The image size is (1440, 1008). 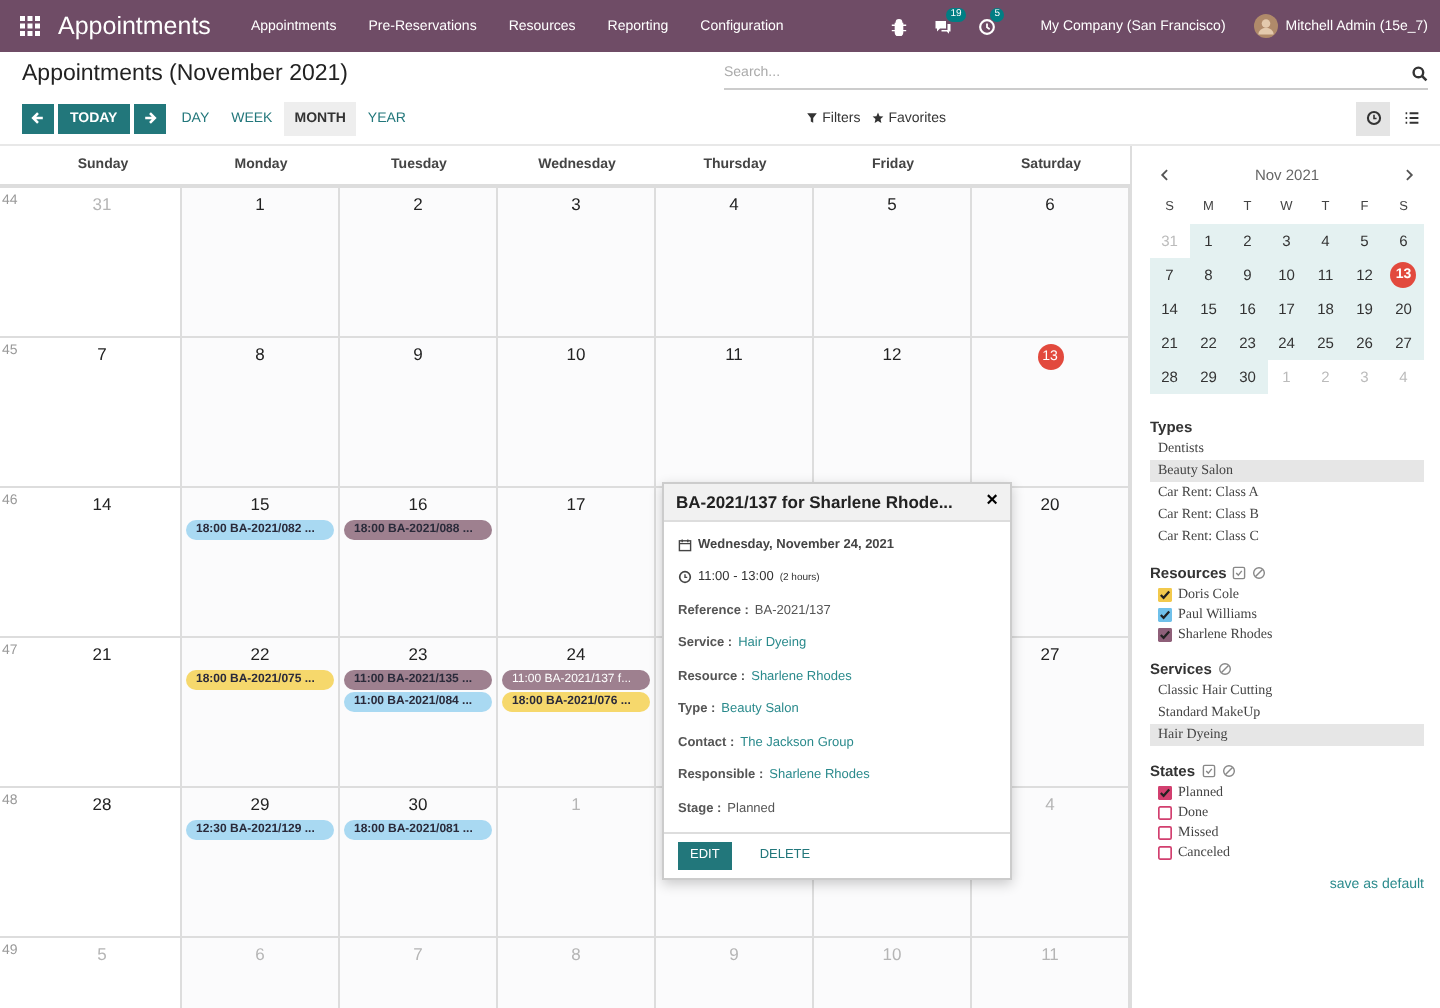 I want to click on day-cell: 10, so click(x=577, y=411).